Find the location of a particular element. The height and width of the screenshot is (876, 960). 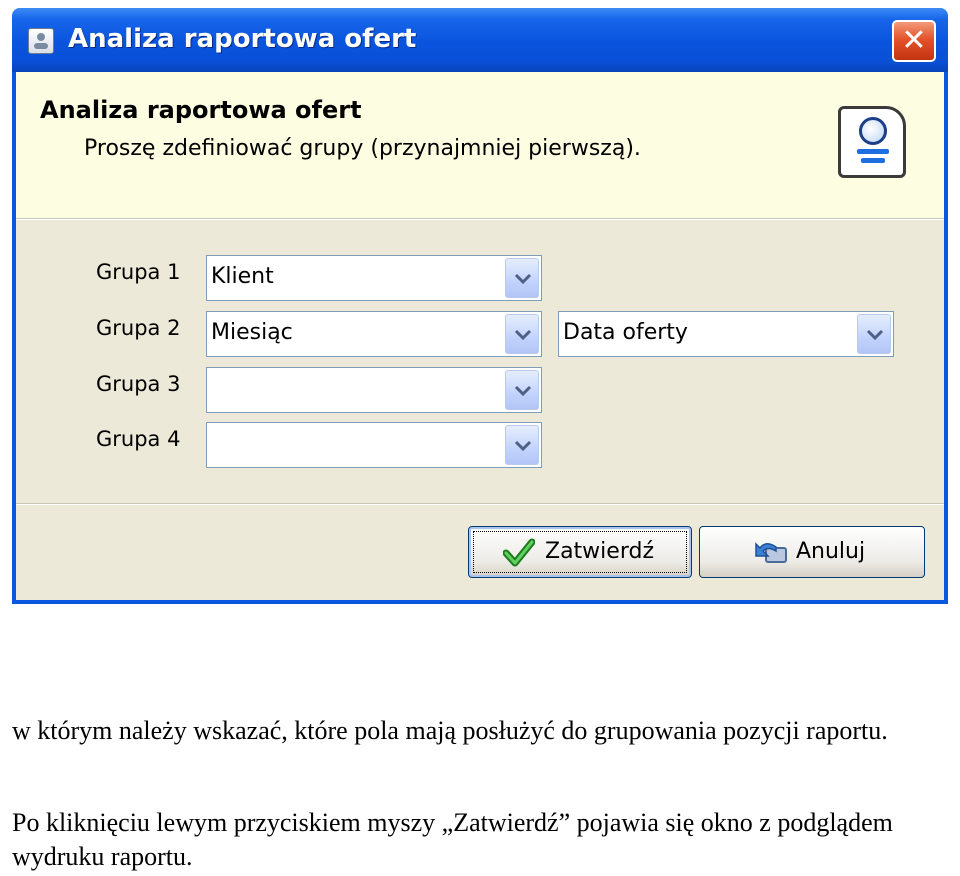

group-2-select: Miesiąc is located at coordinates (374, 334).